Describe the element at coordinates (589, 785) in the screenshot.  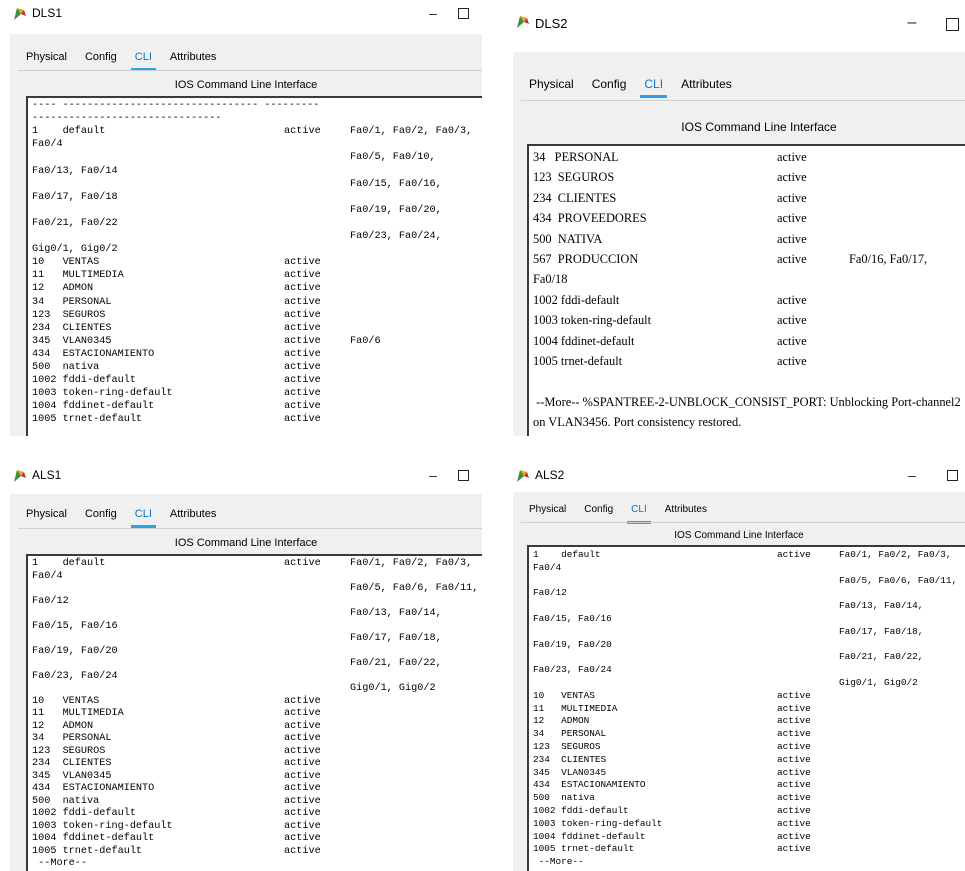
I see `vlan-name-cell: 434 ESTACIONAMIENTO` at that location.